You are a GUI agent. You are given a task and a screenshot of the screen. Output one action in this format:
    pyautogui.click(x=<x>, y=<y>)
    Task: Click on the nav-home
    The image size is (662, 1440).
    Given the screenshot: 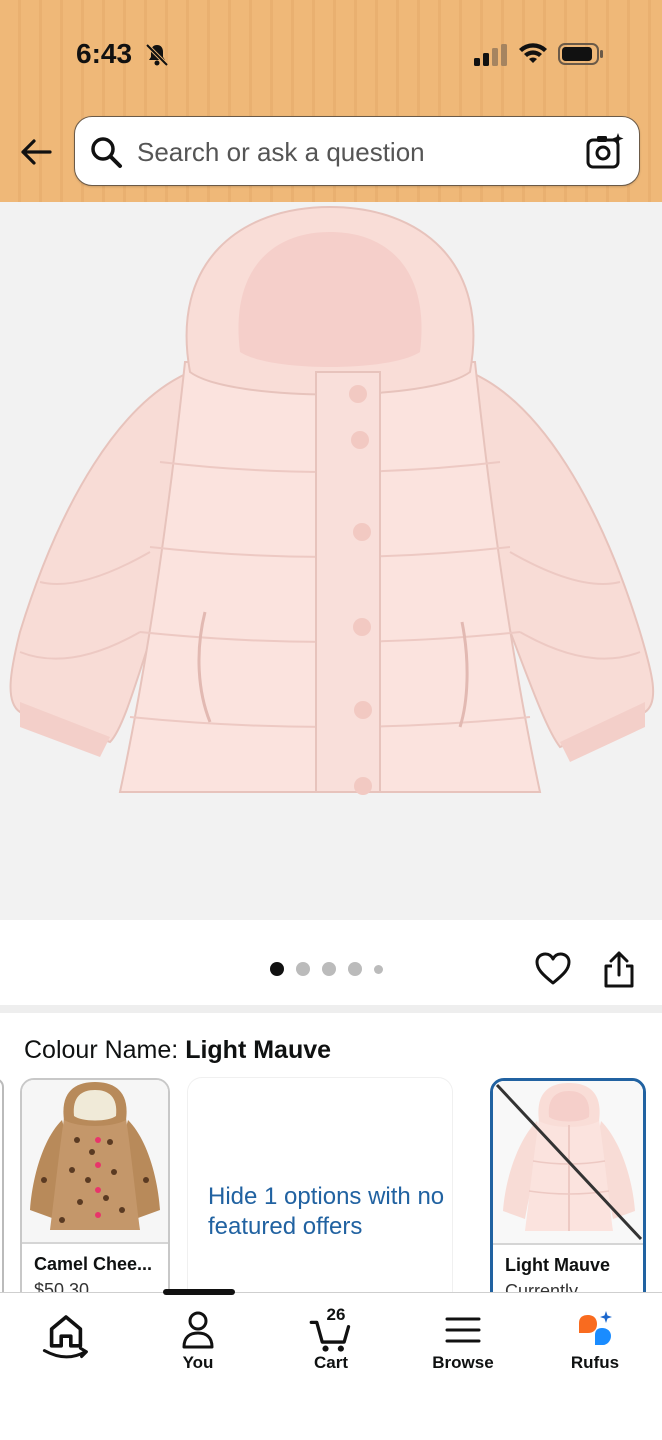 What is the action you would take?
    pyautogui.click(x=66, y=1343)
    